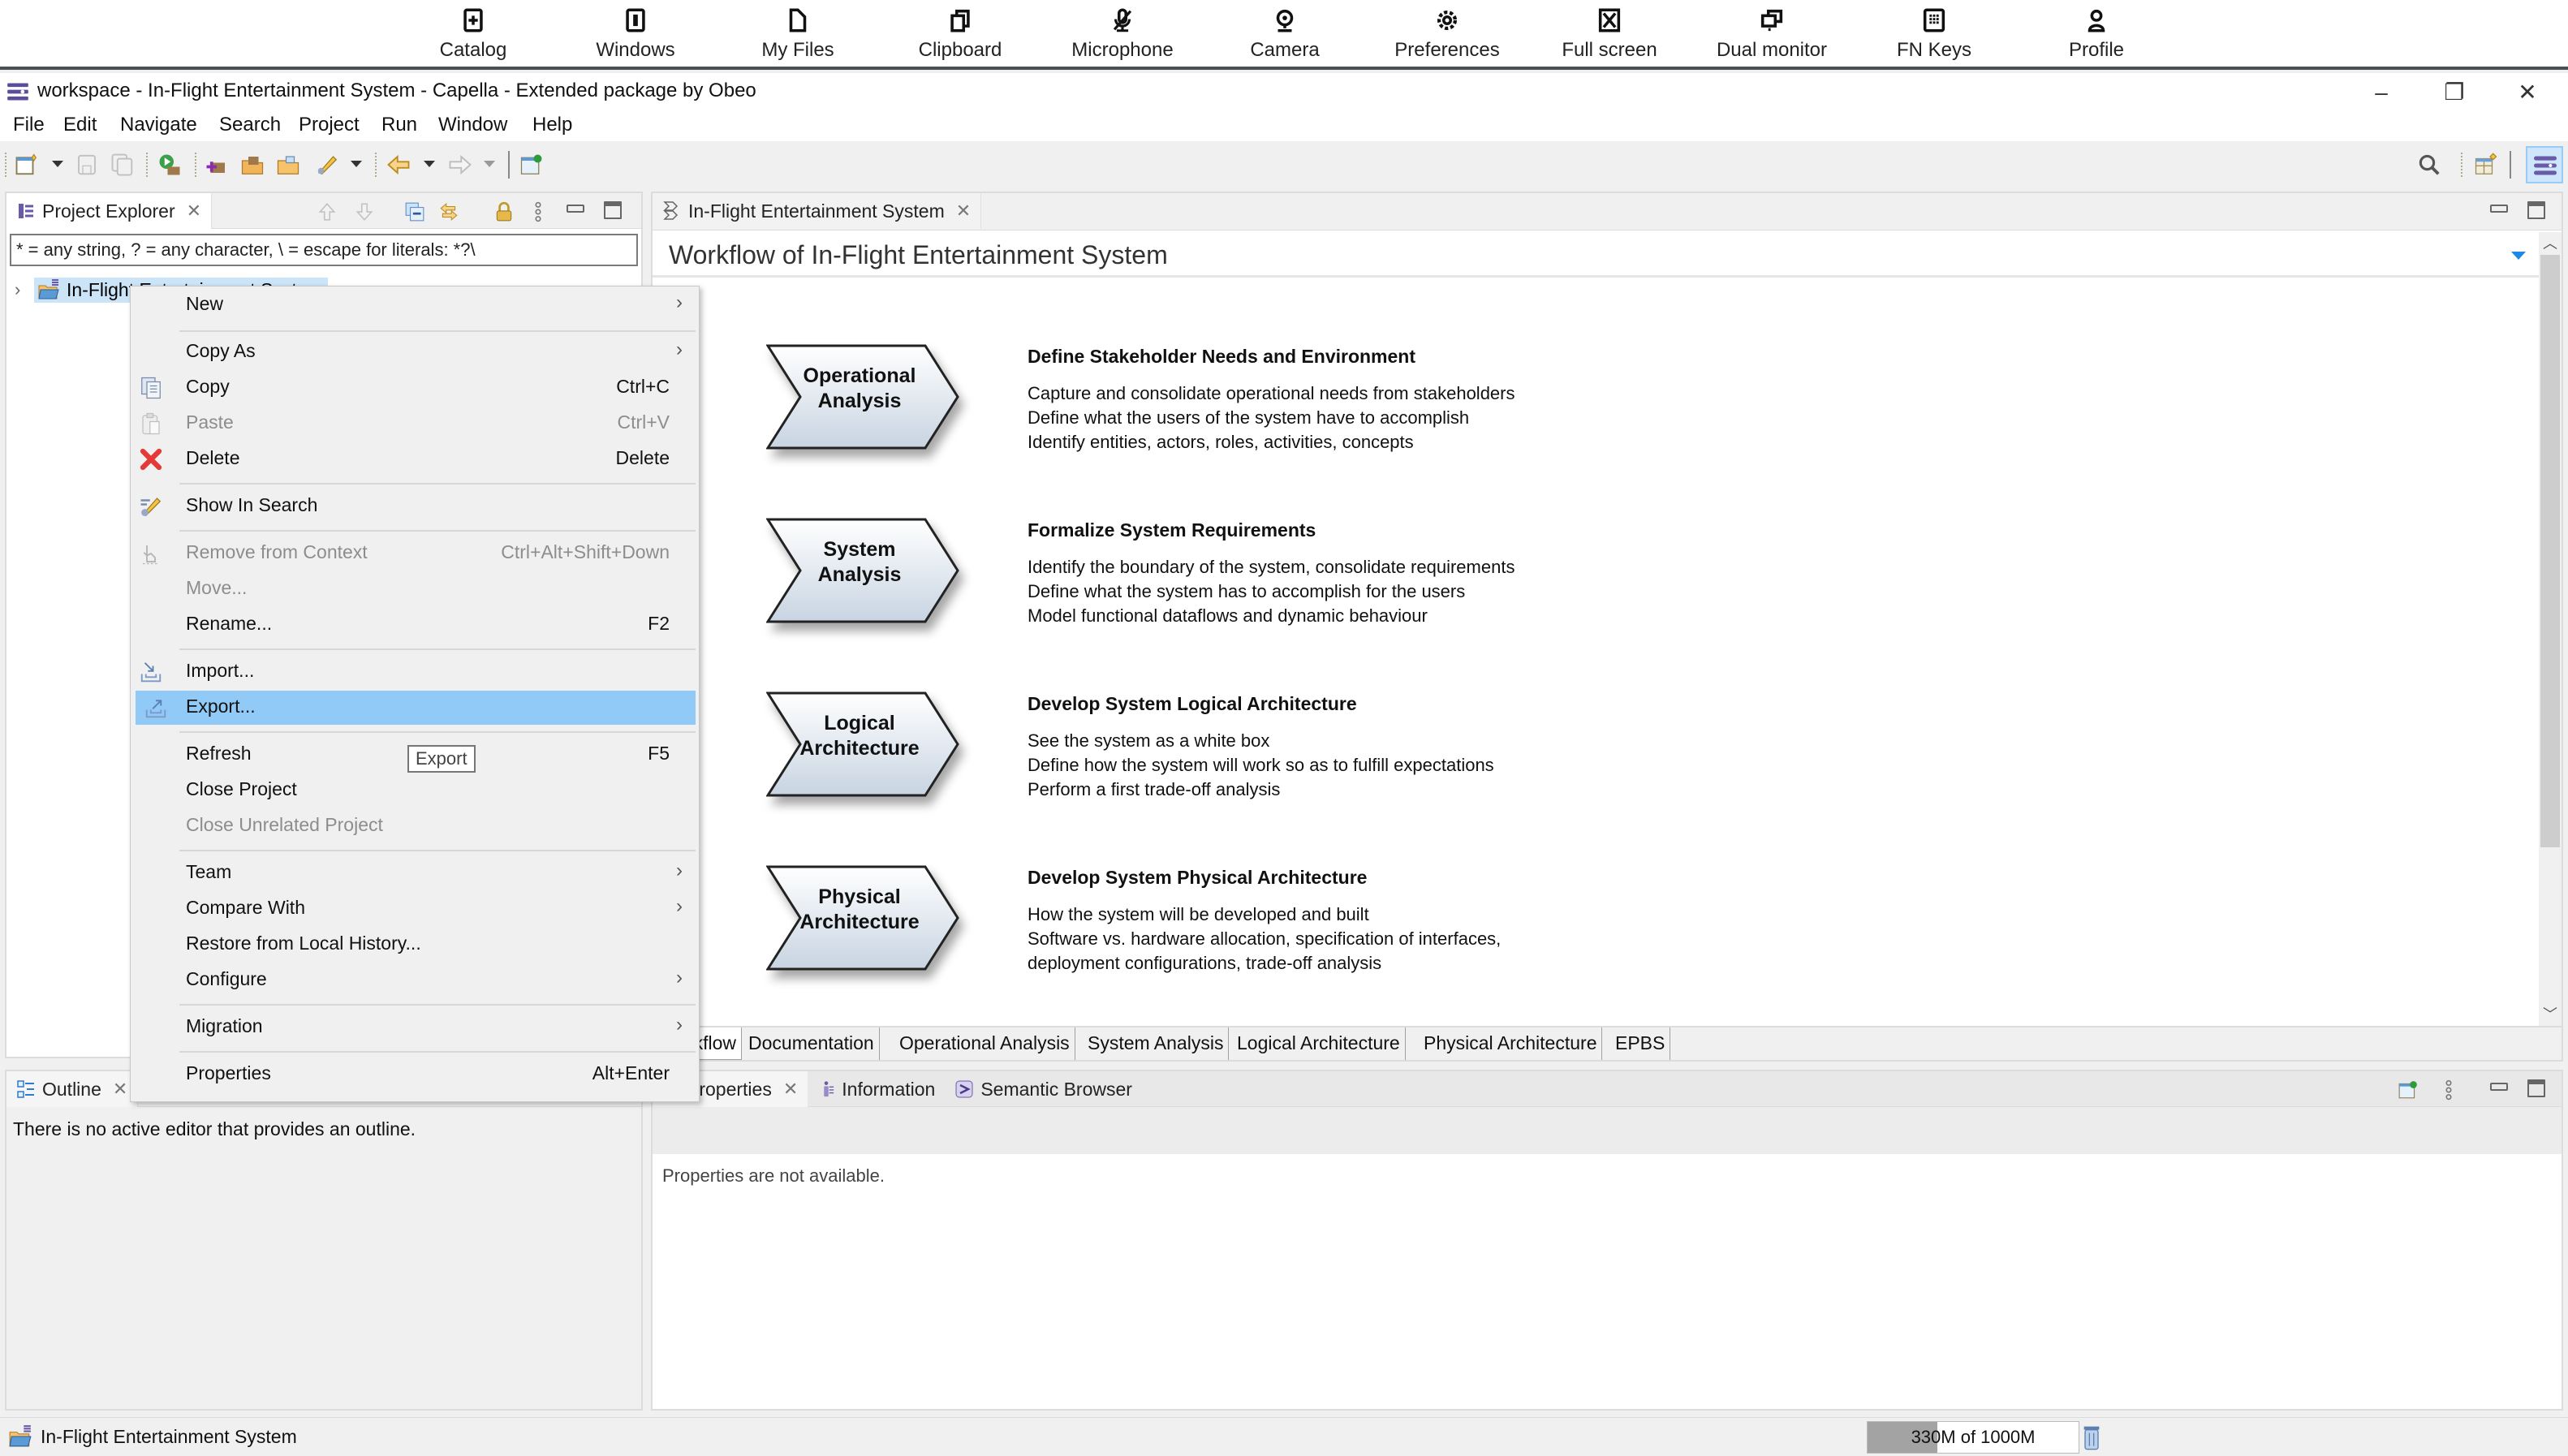 Image resolution: width=2568 pixels, height=1456 pixels. Describe the element at coordinates (415, 826) in the screenshot. I see `menu-item-close-unrelated-project: Close Unrelated Project` at that location.